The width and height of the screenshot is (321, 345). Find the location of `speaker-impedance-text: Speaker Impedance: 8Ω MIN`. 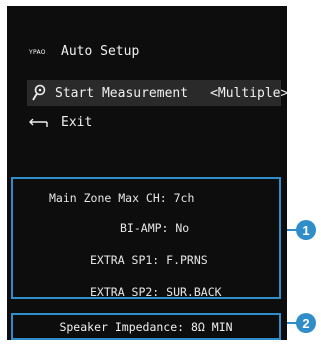

speaker-impedance-text: Speaker Impedance: 8Ω MIN is located at coordinates (146, 326).